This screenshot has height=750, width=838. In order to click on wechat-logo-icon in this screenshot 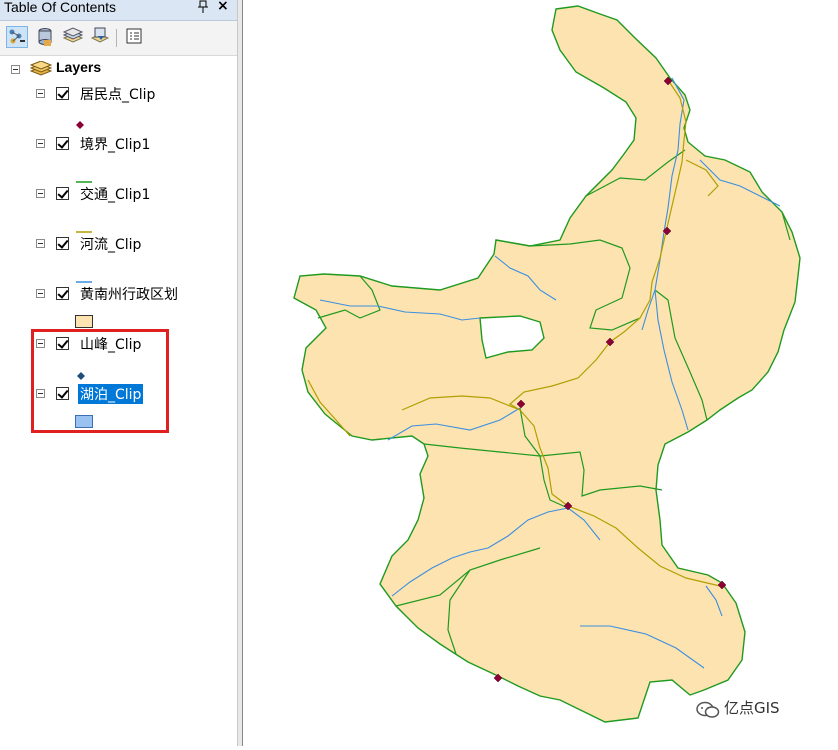, I will do `click(708, 712)`.